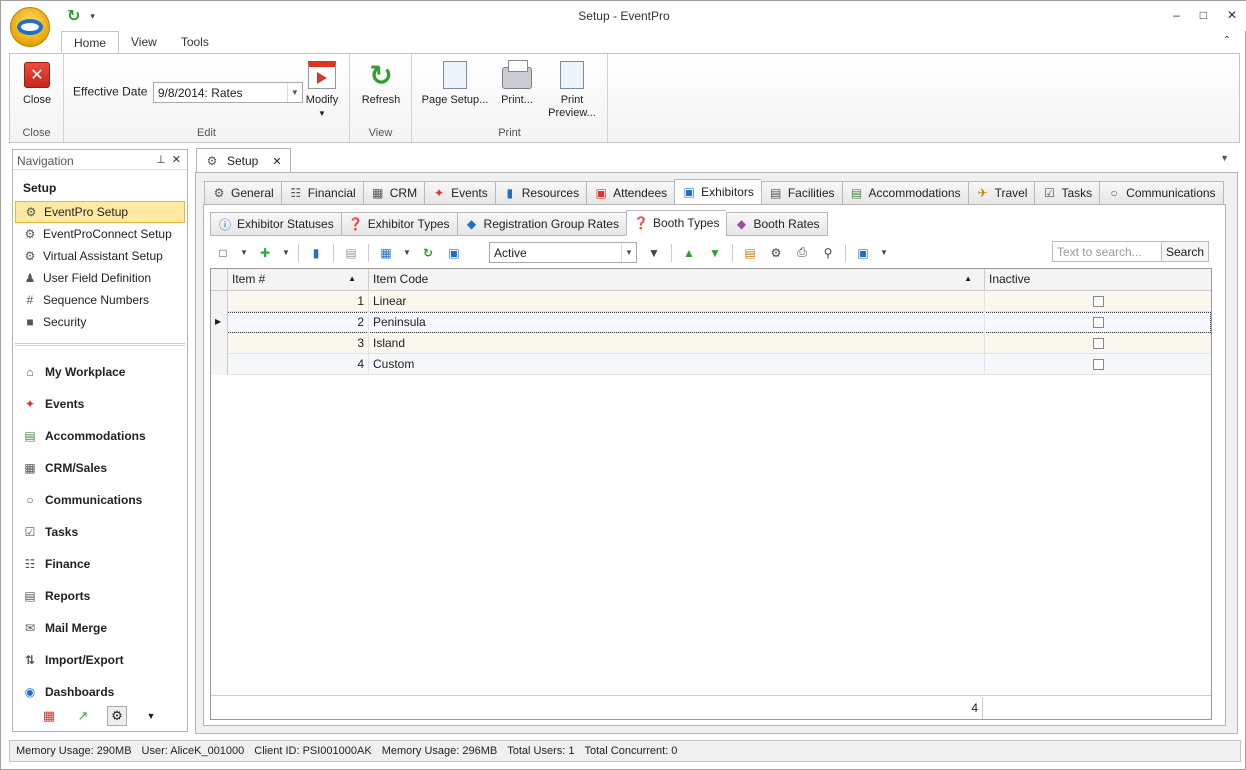 The width and height of the screenshot is (1246, 770). What do you see at coordinates (100, 372) in the screenshot?
I see `module-my-workplace: ⌂ My Workplace` at bounding box center [100, 372].